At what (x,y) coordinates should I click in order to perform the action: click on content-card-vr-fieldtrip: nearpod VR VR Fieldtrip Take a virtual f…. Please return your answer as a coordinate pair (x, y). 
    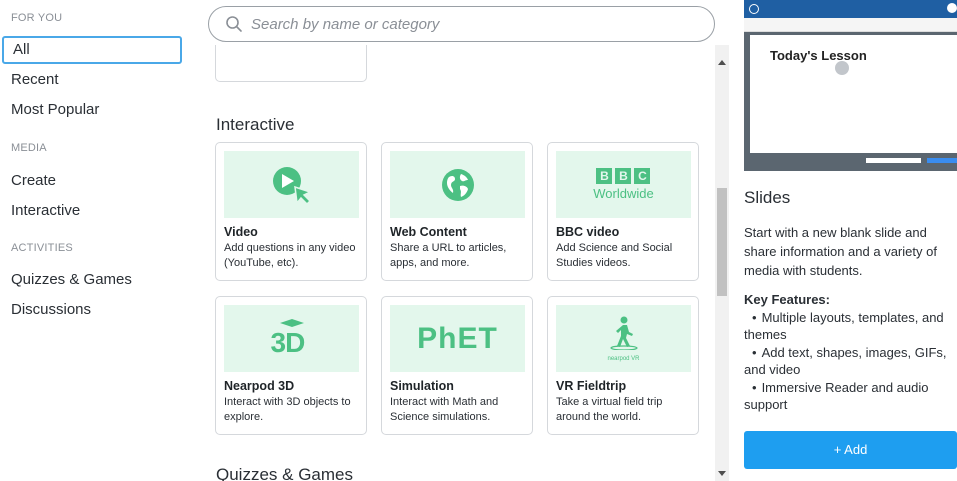
    Looking at the image, I should click on (623, 365).